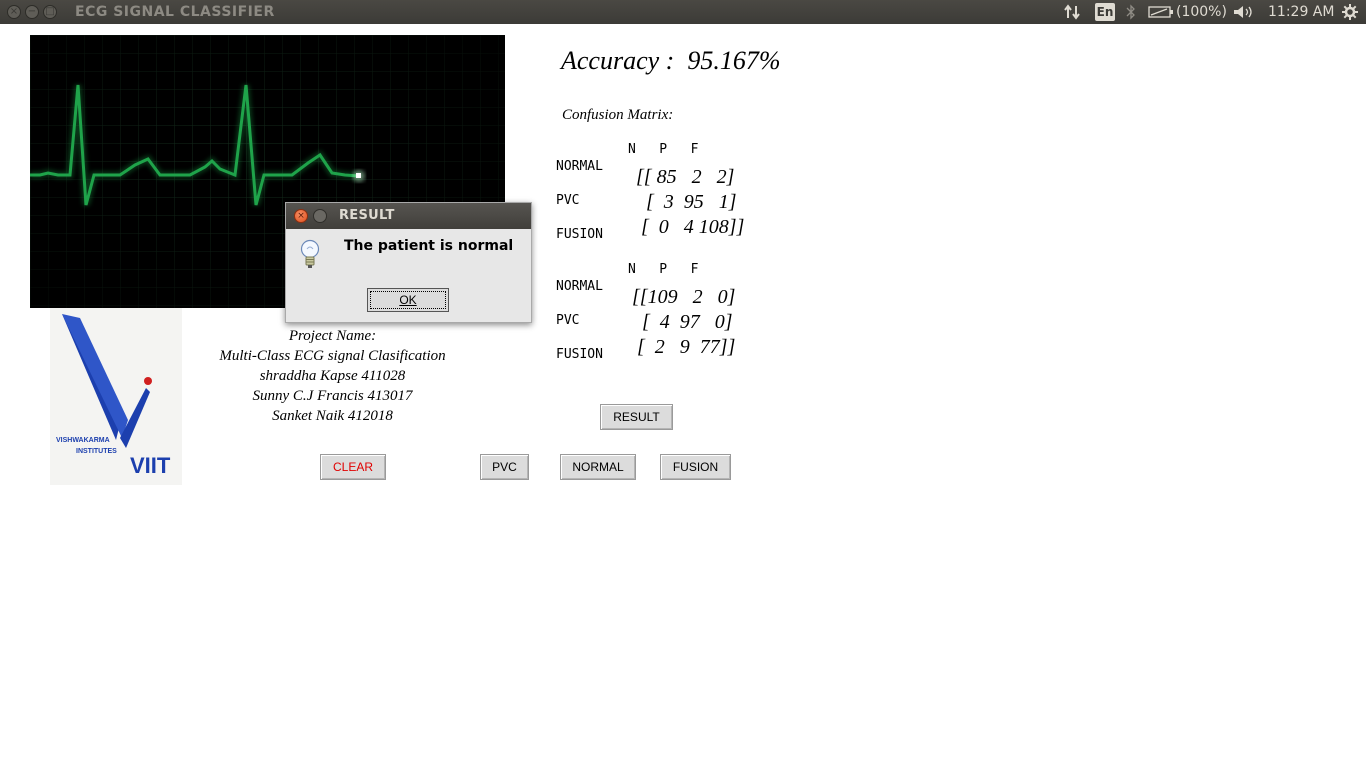 The width and height of the screenshot is (1366, 768). What do you see at coordinates (50, 12) in the screenshot?
I see `maximize-window-icon: □` at bounding box center [50, 12].